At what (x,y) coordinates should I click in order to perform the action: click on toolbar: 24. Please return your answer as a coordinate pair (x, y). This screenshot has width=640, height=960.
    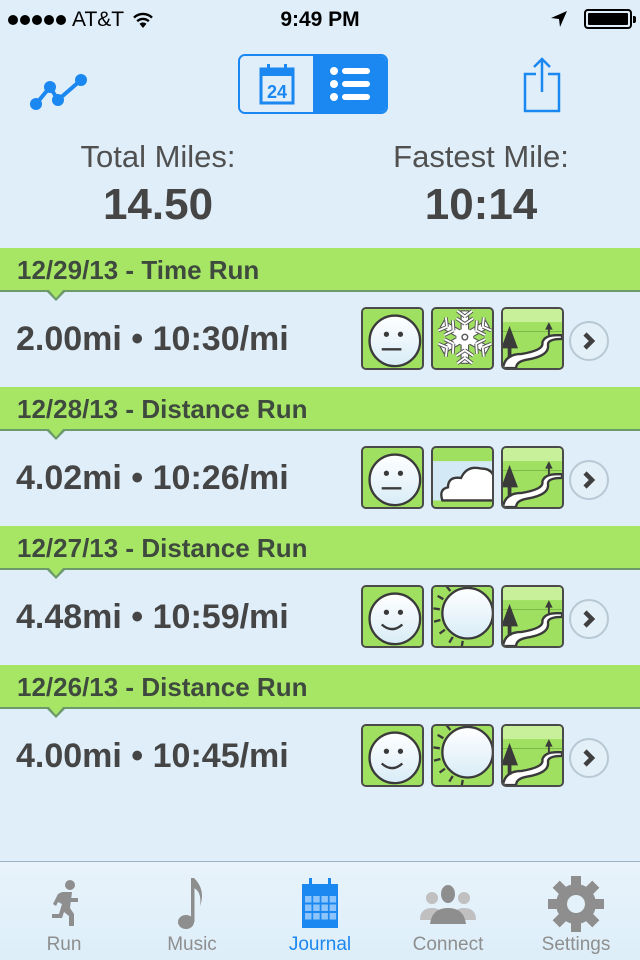
    Looking at the image, I should click on (320, 85).